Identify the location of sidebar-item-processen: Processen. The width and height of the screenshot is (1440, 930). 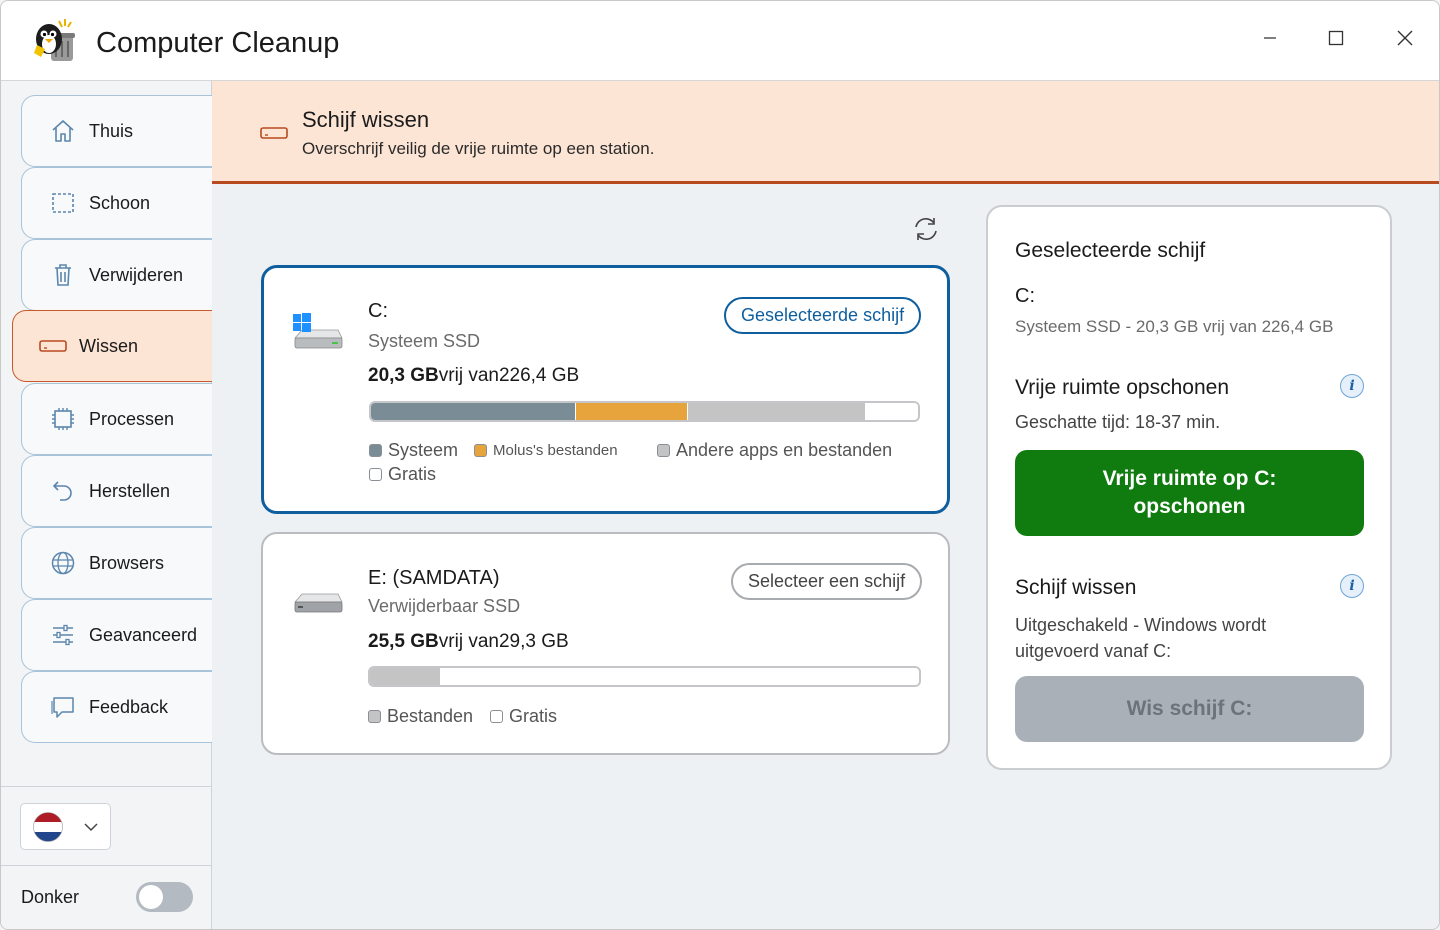
(116, 419).